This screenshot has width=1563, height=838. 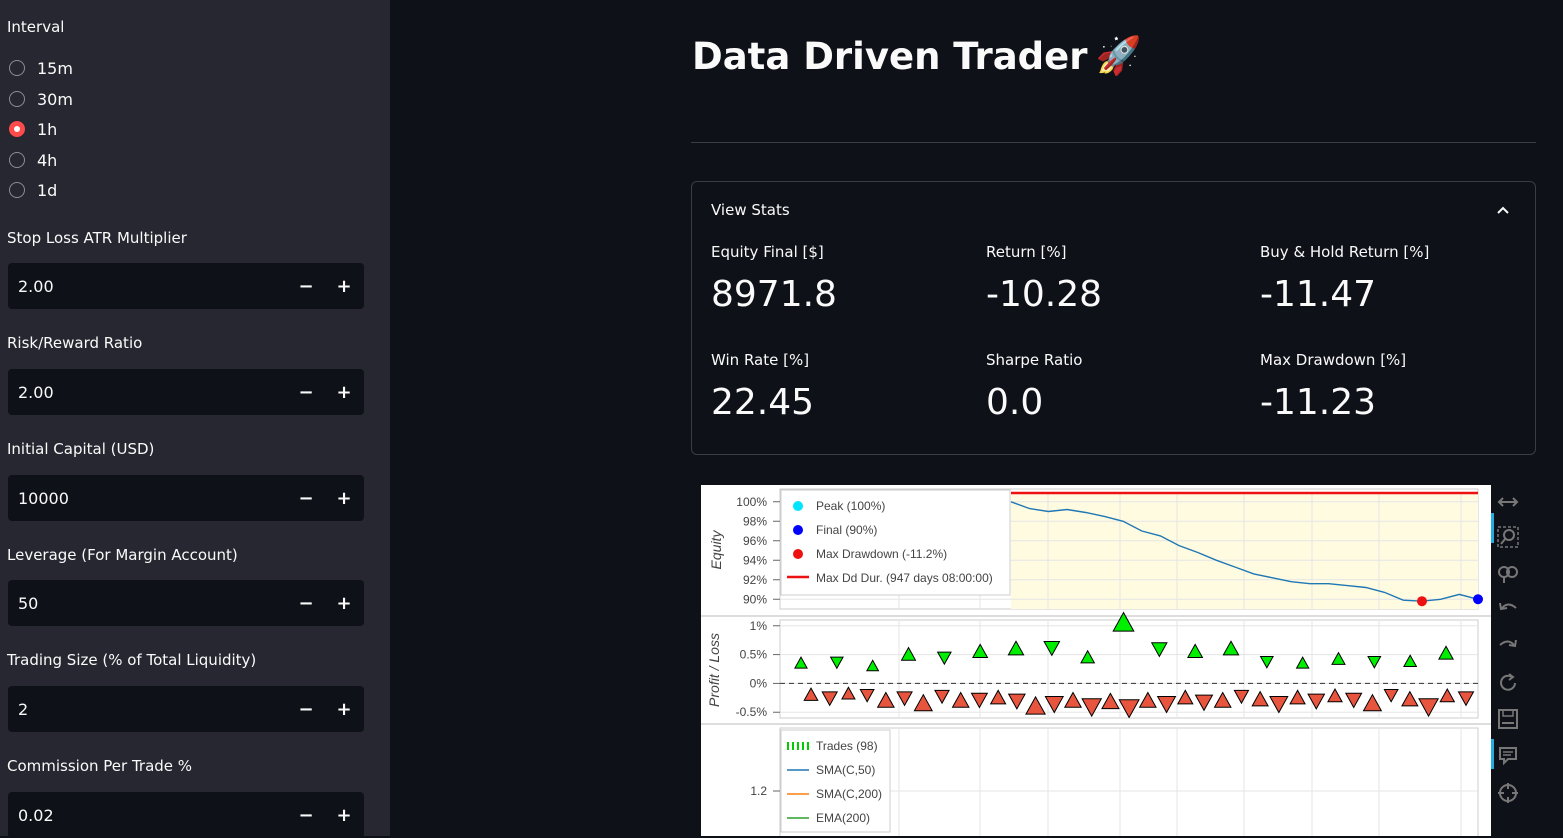 I want to click on final-marker, so click(x=1478, y=599).